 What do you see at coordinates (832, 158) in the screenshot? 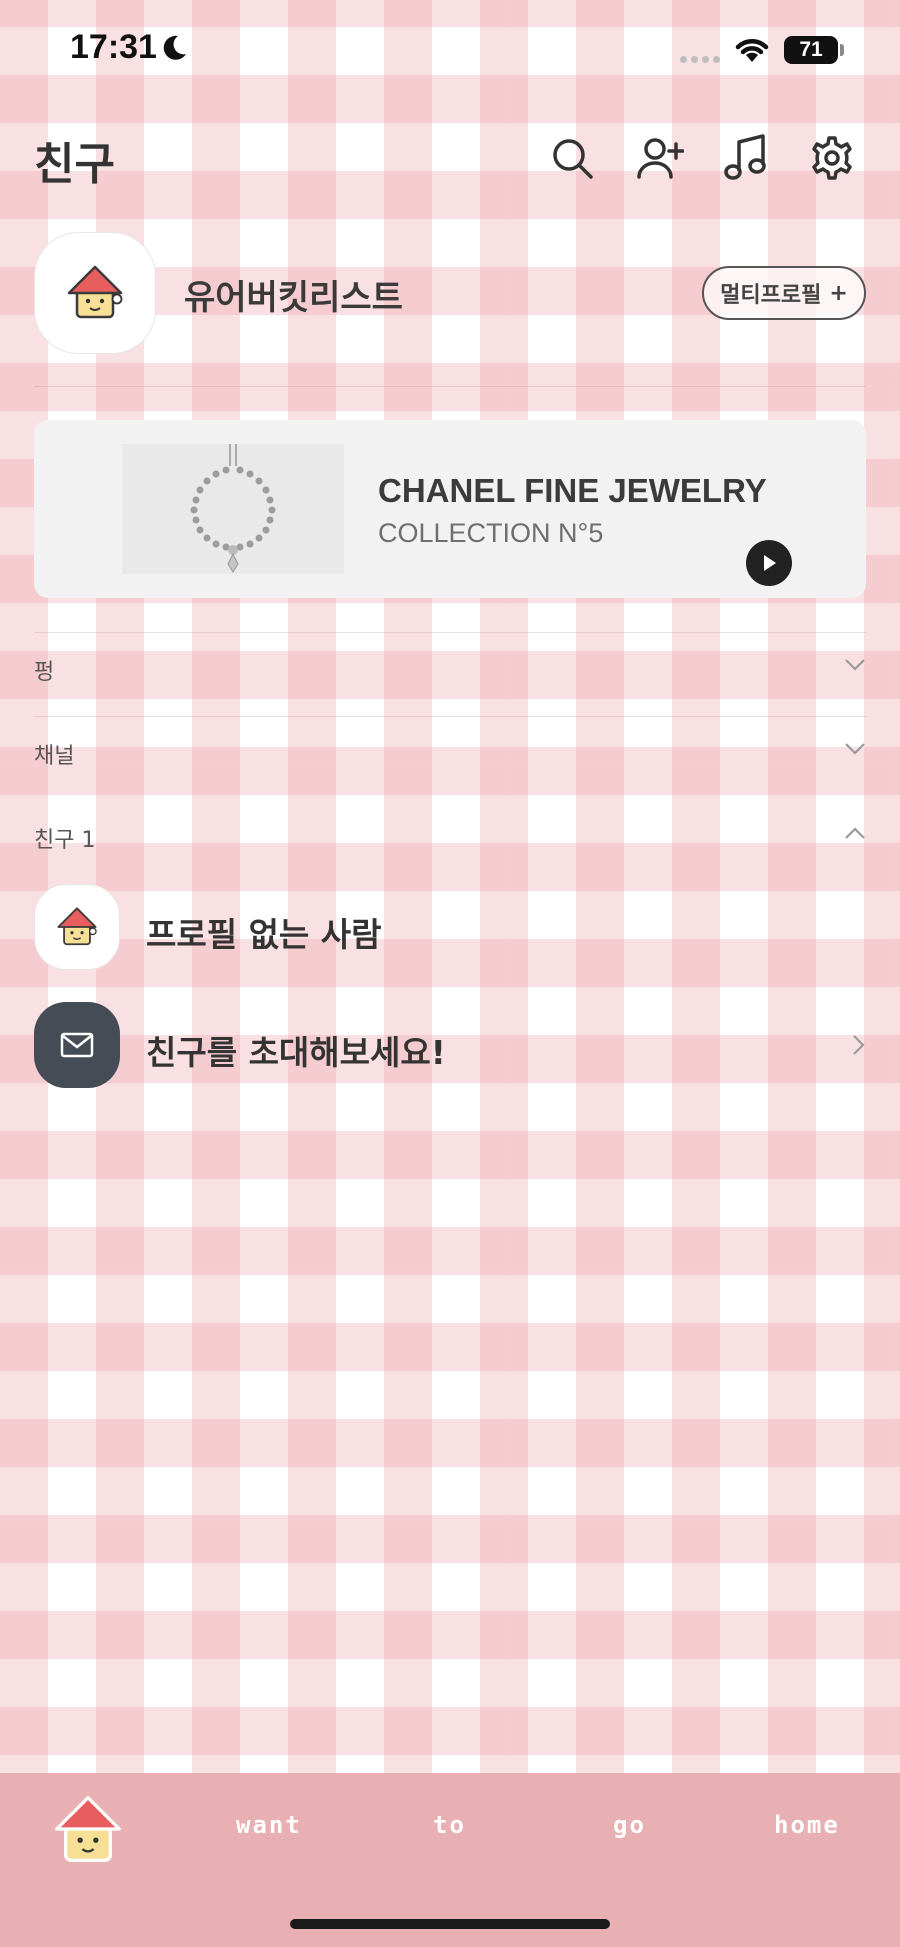
I see `settings-icon` at bounding box center [832, 158].